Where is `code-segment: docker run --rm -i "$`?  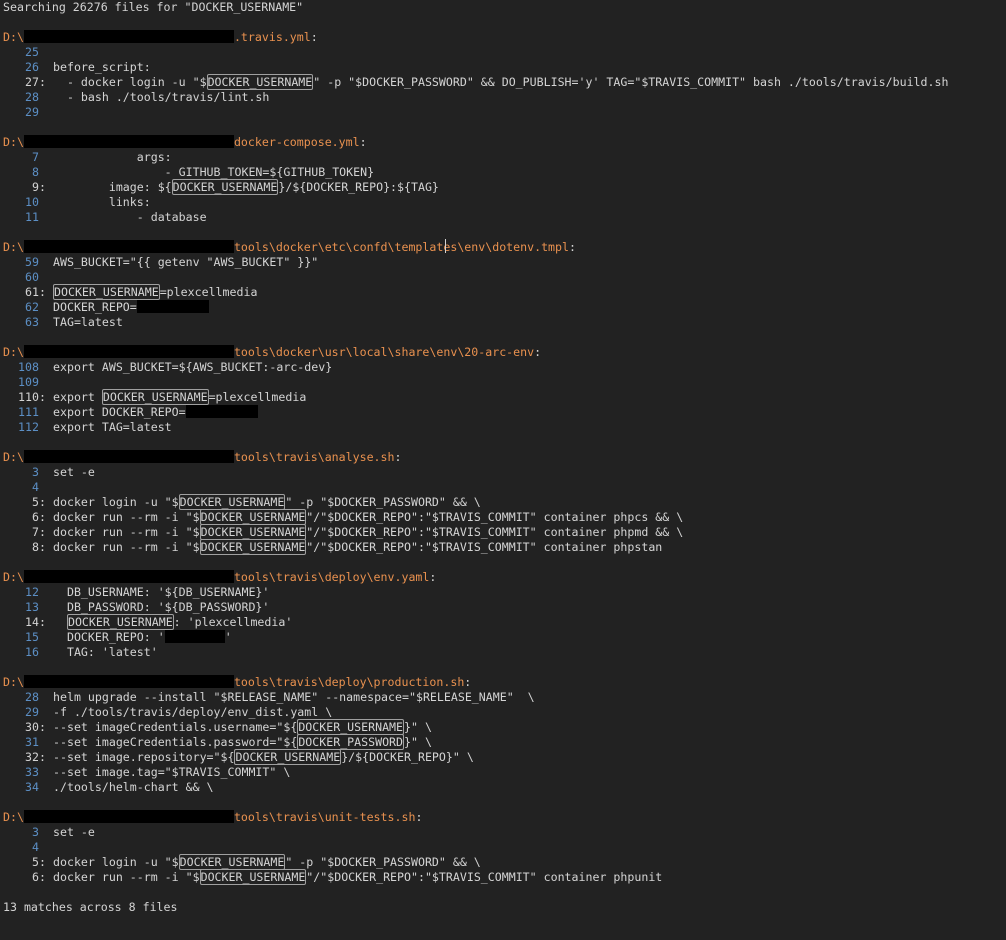
code-segment: docker run --rm -i "$ is located at coordinates (126, 547).